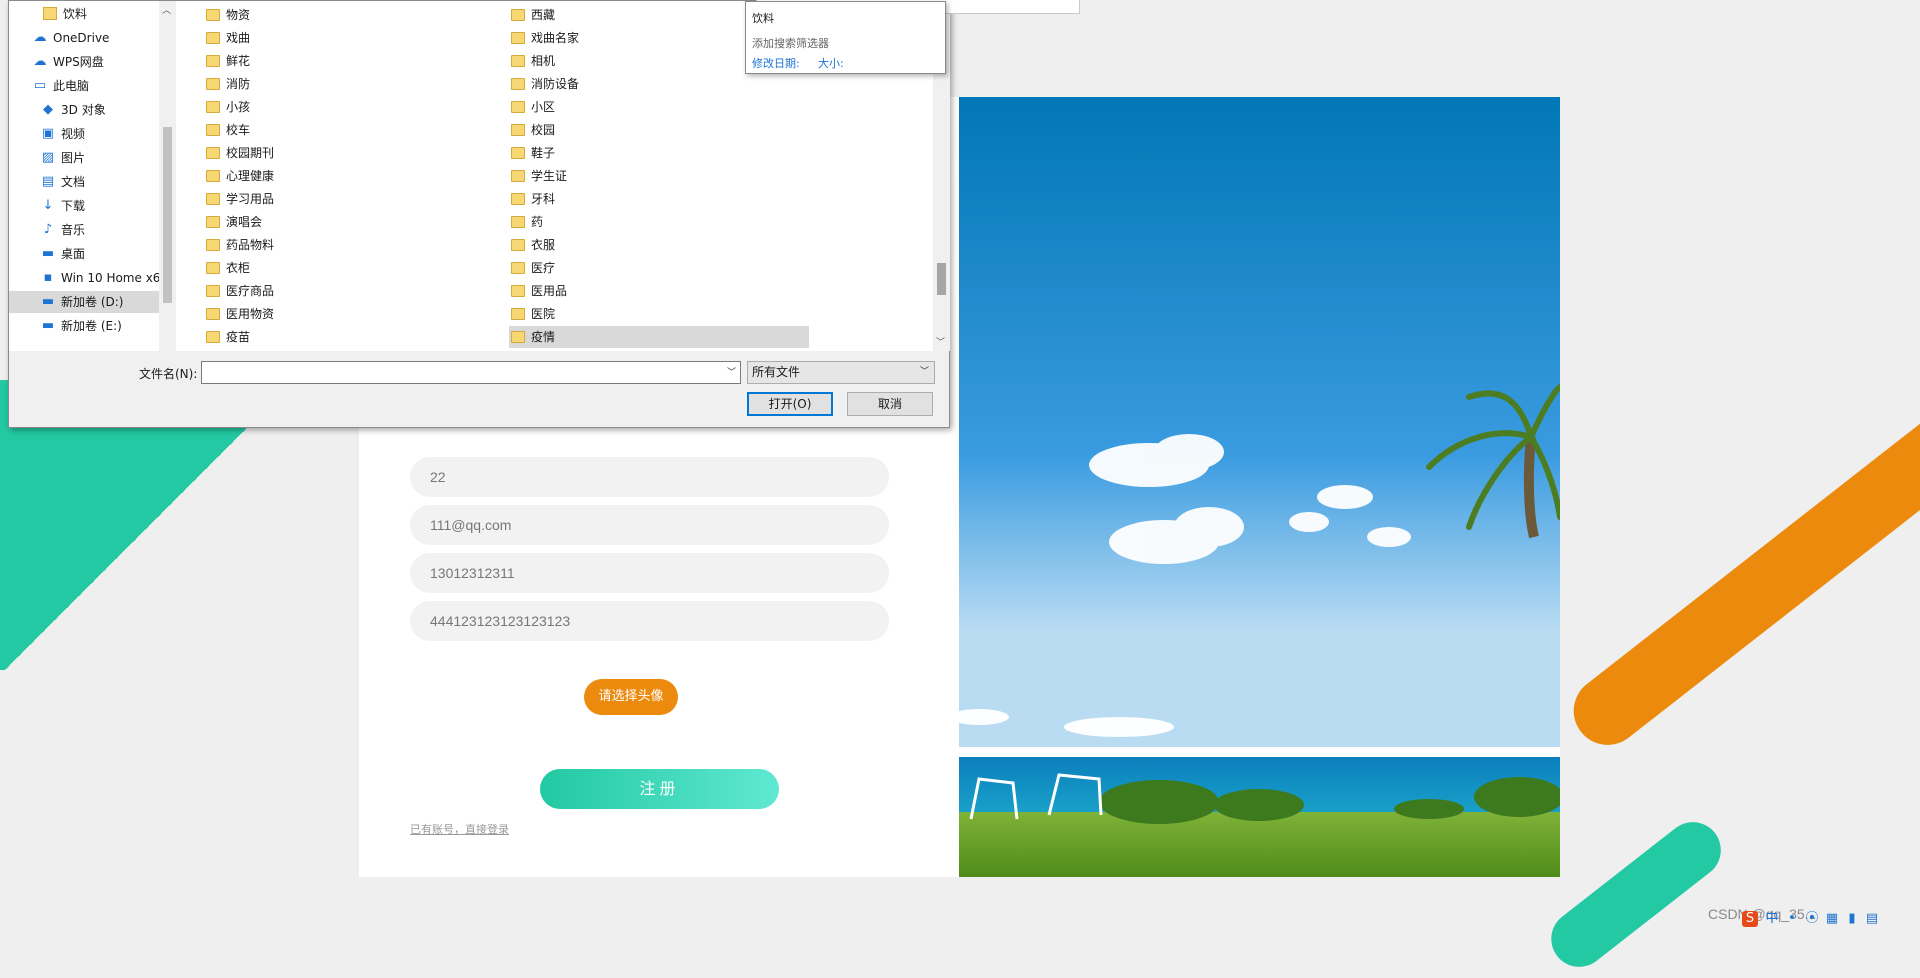 The height and width of the screenshot is (978, 1920). What do you see at coordinates (659, 245) in the screenshot?
I see `folder-item: 衣服` at bounding box center [659, 245].